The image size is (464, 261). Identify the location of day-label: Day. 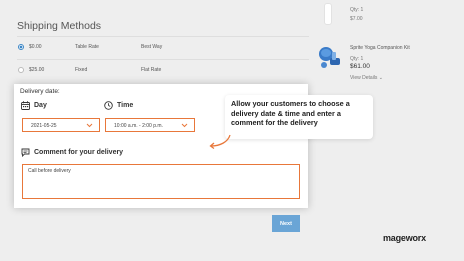
(34, 105).